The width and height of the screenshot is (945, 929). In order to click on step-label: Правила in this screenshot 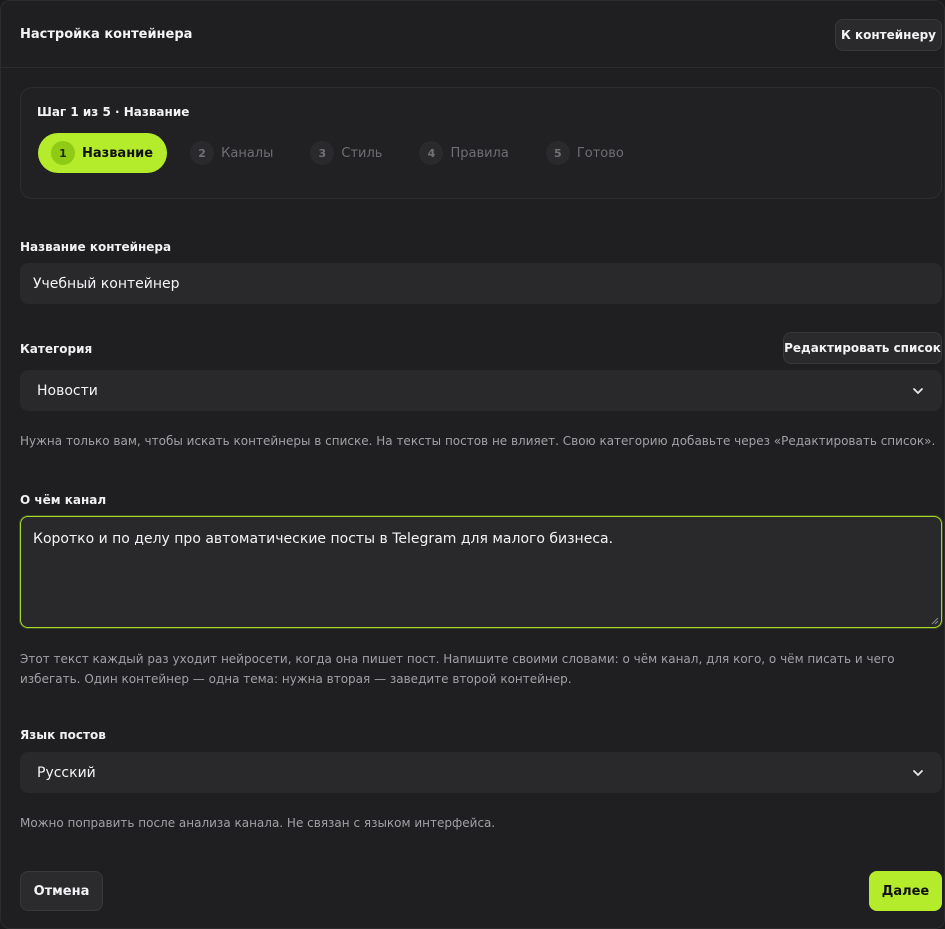, I will do `click(479, 153)`.